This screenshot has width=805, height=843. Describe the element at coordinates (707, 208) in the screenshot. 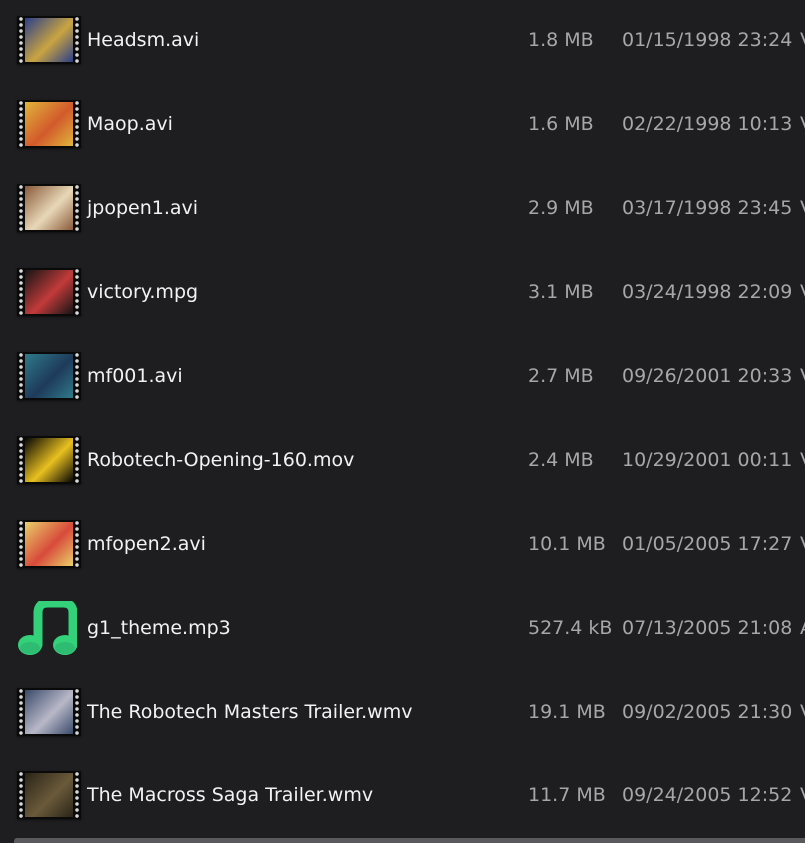

I see `file-modified: 03/17/1998 23:45` at that location.